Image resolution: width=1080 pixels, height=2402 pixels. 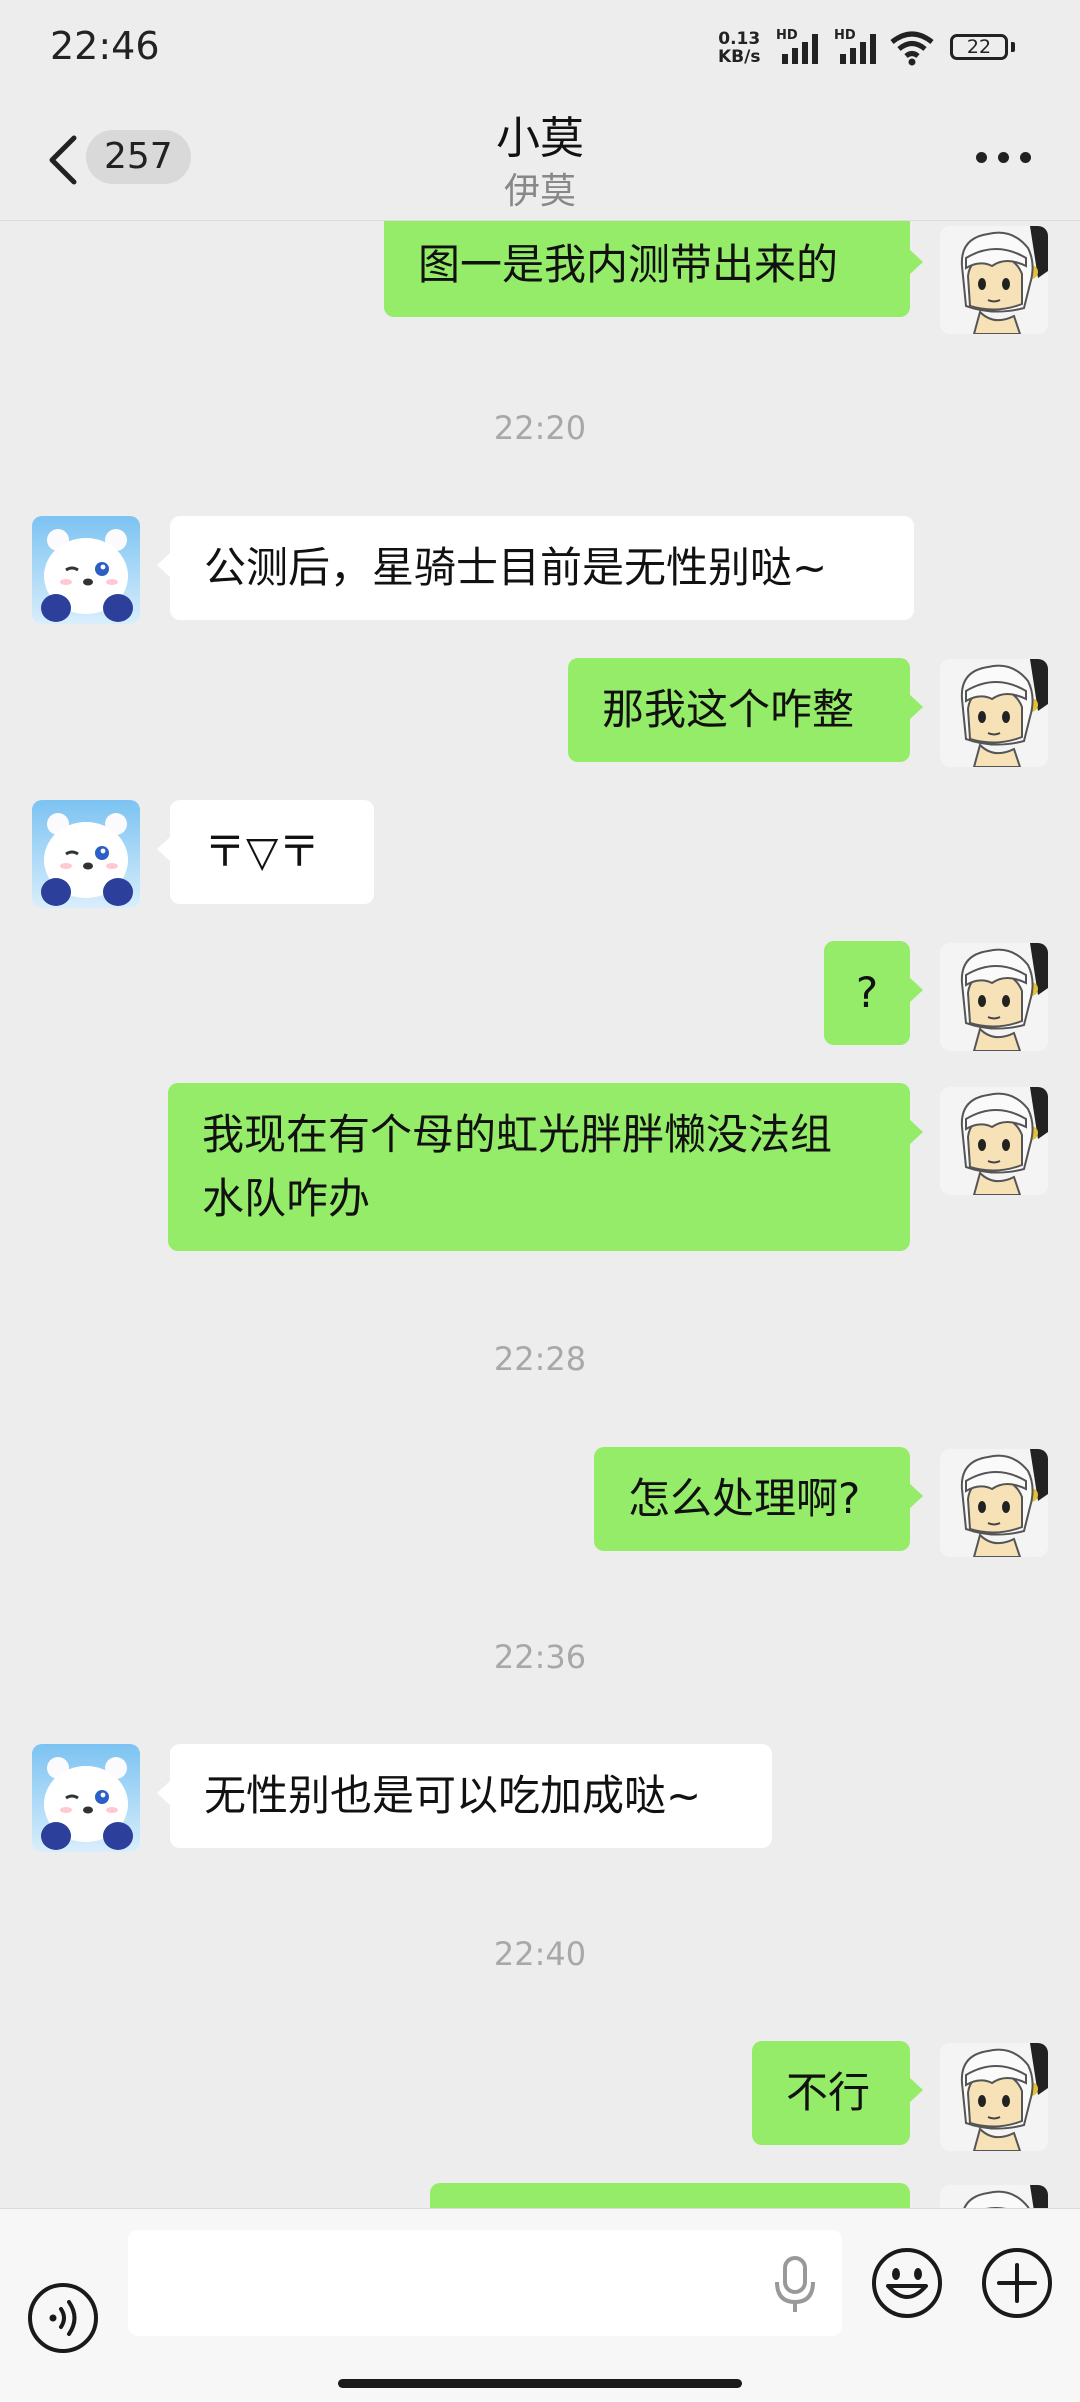 I want to click on message-bubble-outgoing: 不行, so click(x=837, y=2093).